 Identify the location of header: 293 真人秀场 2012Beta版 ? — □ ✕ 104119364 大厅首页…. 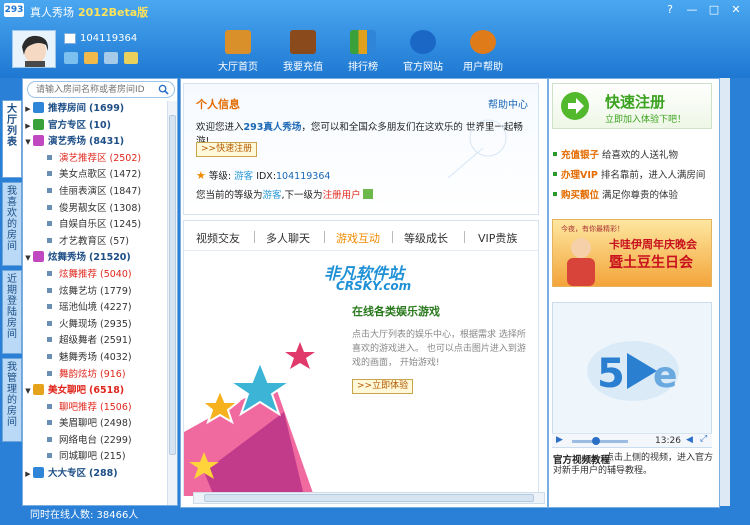
(375, 39).